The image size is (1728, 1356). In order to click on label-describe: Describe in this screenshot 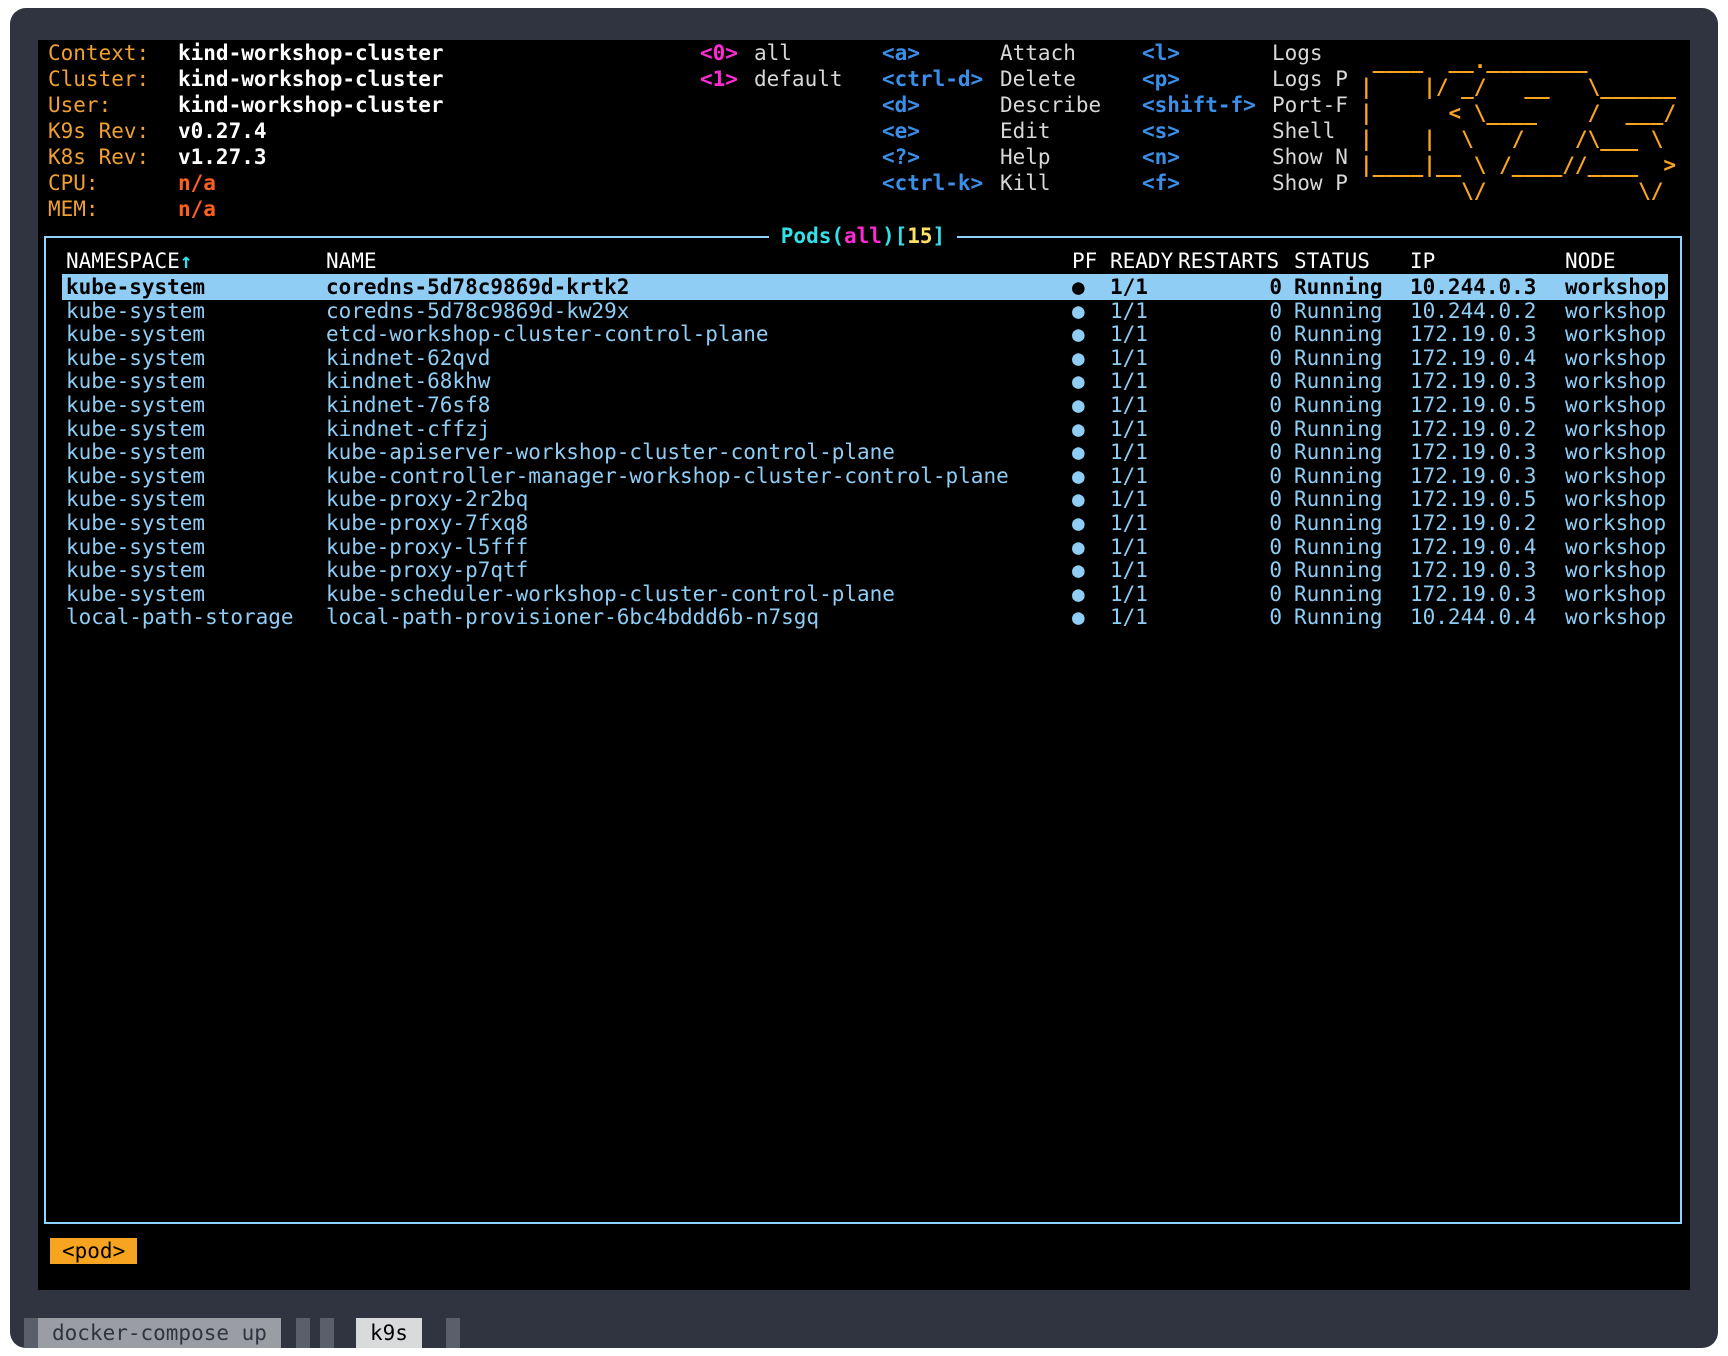, I will do `click(1050, 105)`.